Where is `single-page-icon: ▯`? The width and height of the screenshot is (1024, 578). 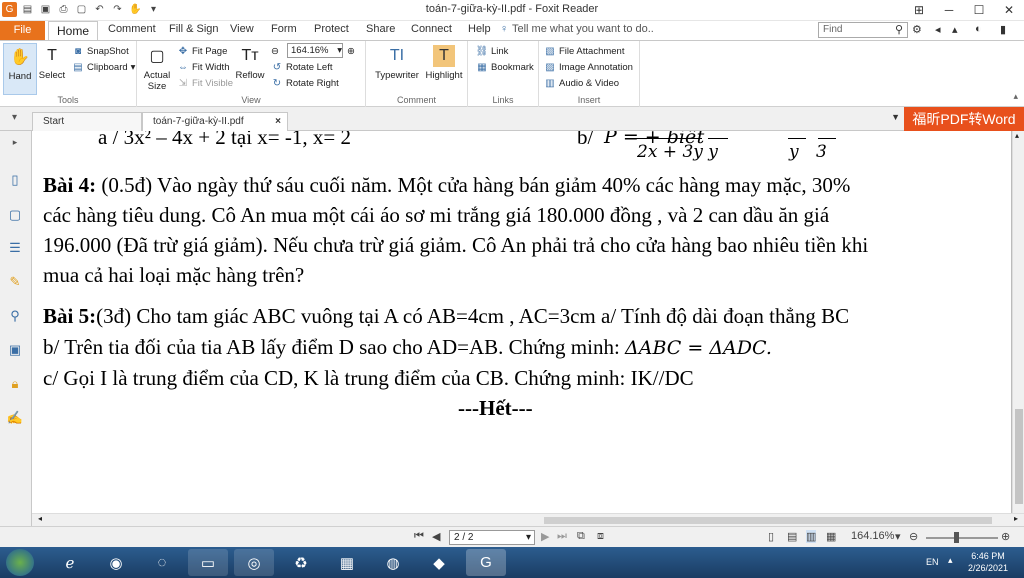
single-page-icon: ▯ is located at coordinates (771, 536).